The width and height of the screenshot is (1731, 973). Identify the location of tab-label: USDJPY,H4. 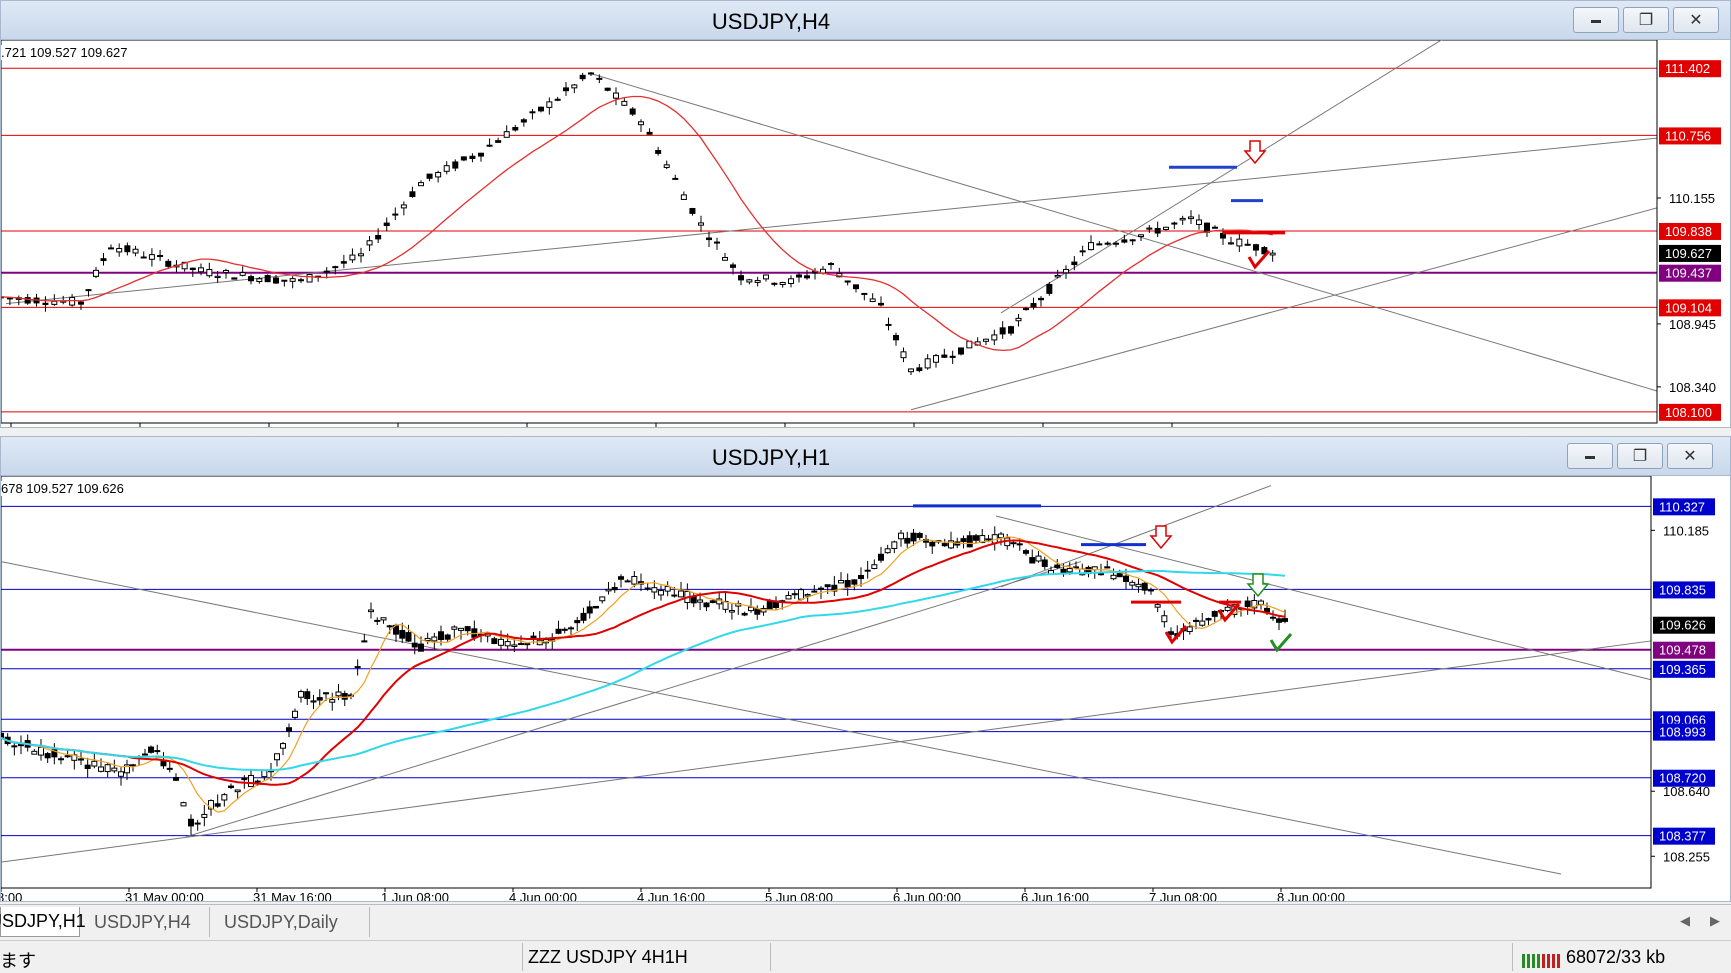
(142, 921).